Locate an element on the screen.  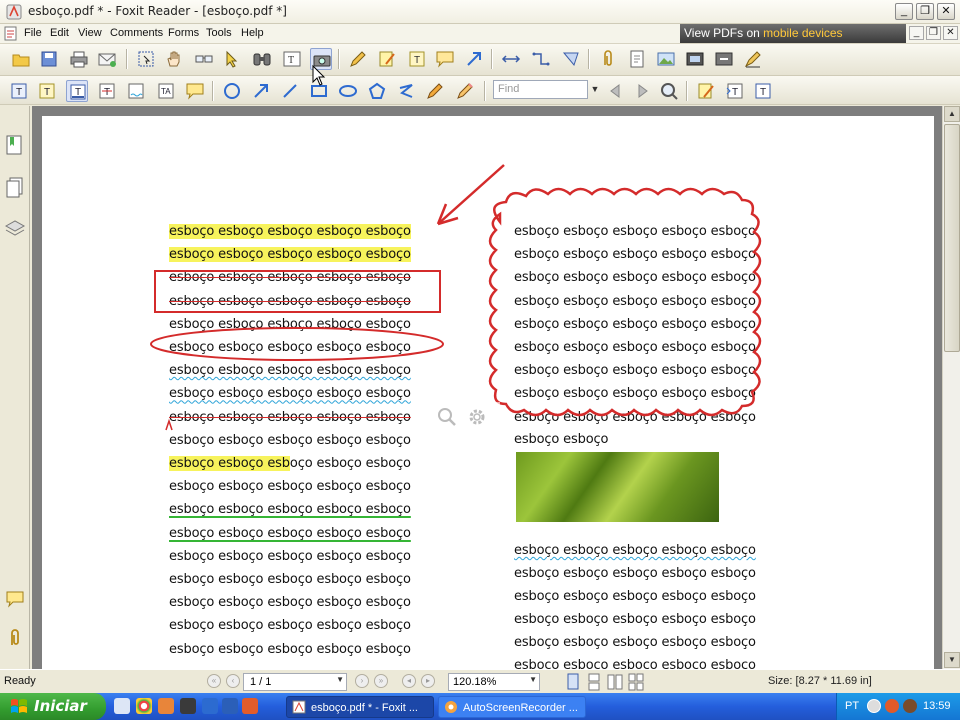
polygon-tool-button is located at coordinates (377, 91).